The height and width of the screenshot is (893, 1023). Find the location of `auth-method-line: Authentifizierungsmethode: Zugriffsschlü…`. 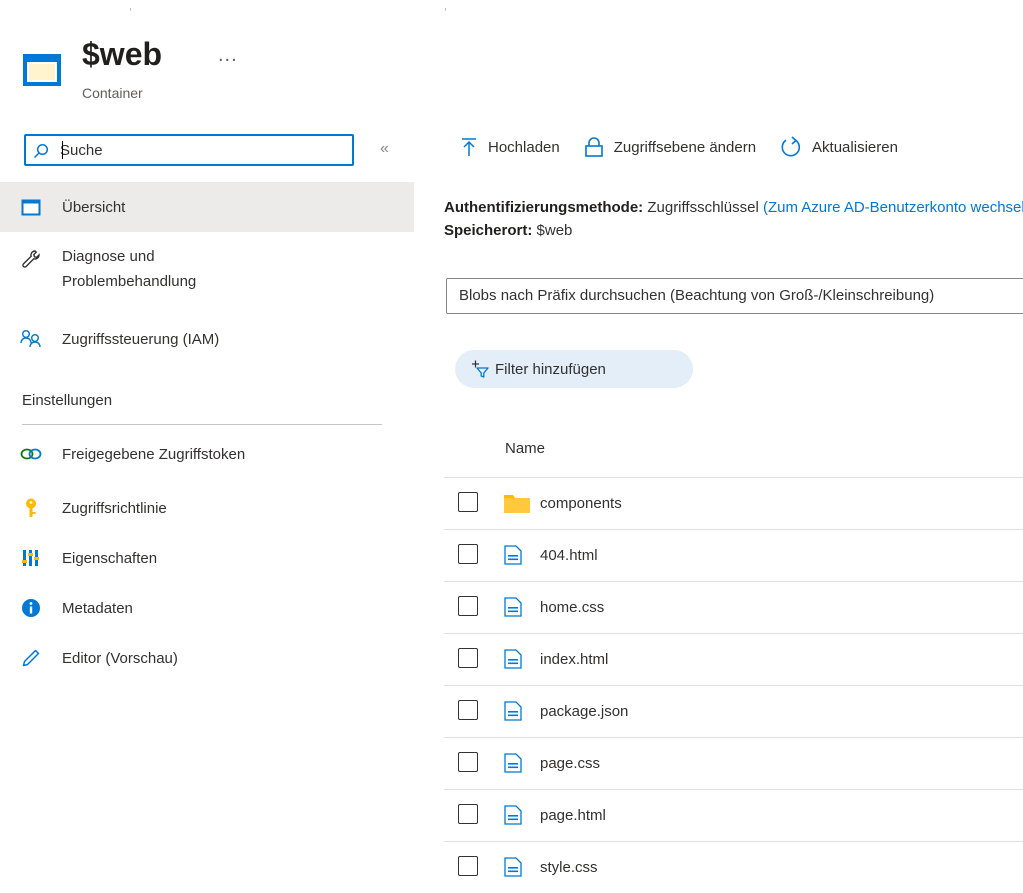

auth-method-line: Authentifizierungsmethode: Zugriffsschlü… is located at coordinates (733, 207).